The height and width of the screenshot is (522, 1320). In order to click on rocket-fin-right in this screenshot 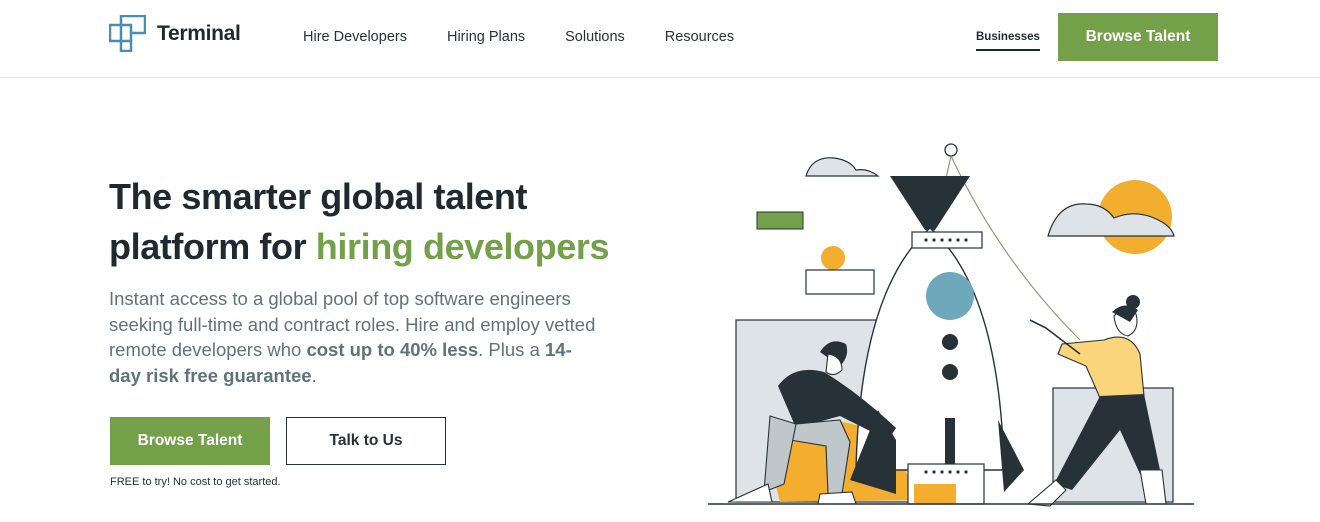, I will do `click(1011, 456)`.